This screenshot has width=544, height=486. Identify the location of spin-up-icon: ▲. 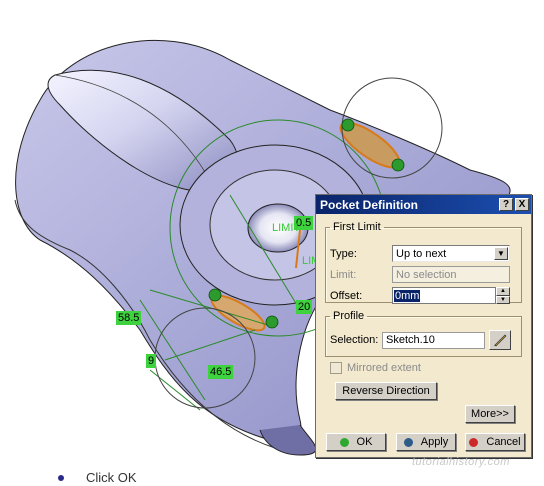
(503, 291).